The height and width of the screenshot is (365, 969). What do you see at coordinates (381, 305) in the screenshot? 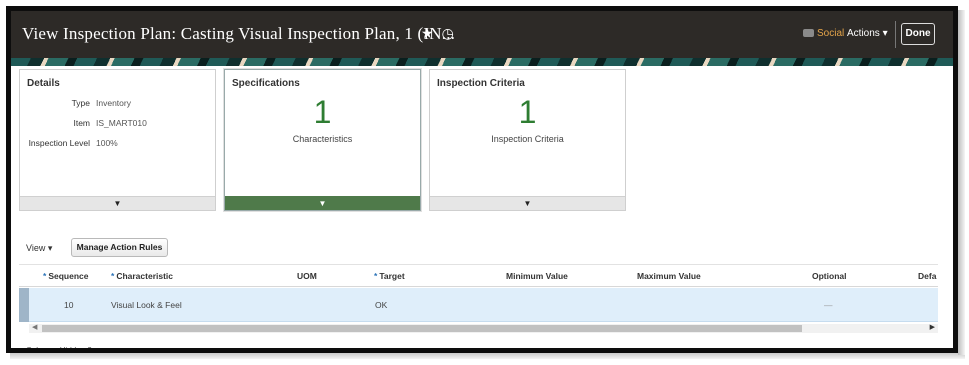
I see `cell-target: OK` at bounding box center [381, 305].